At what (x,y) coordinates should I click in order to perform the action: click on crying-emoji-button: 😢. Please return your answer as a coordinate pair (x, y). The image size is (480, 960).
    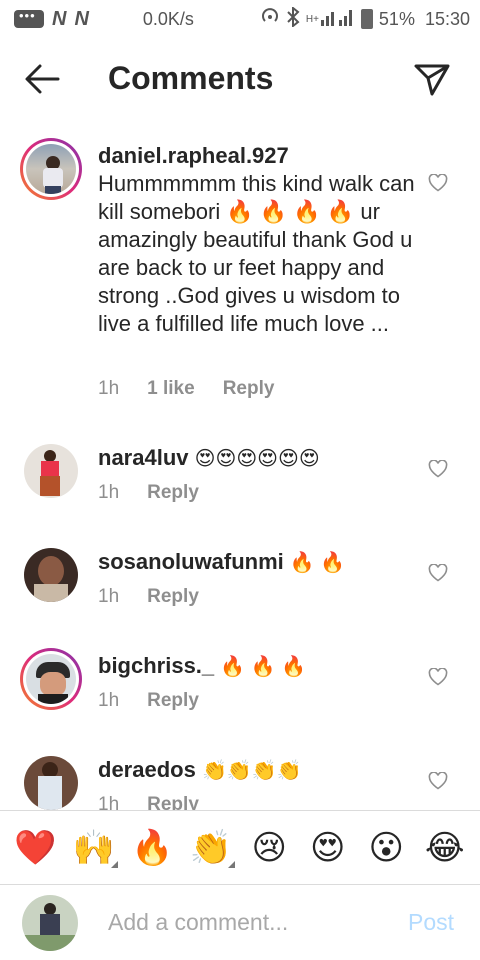
    Looking at the image, I should click on (269, 848).